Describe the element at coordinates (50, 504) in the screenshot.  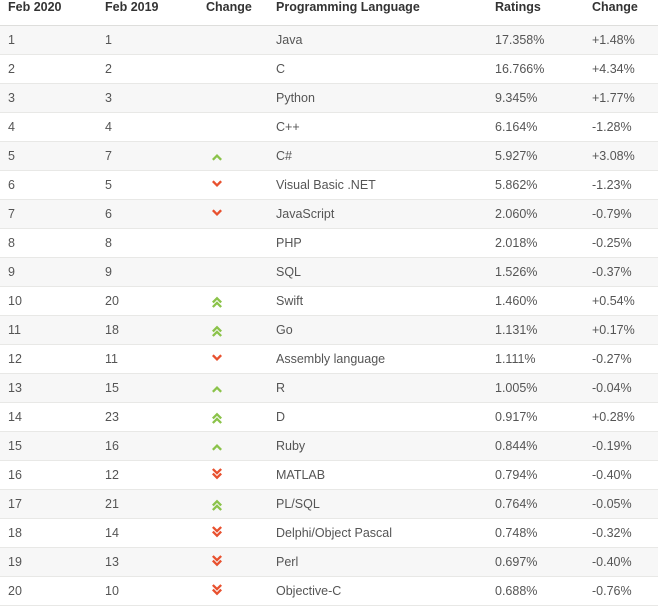
I see `cell-rank-current: 17` at that location.